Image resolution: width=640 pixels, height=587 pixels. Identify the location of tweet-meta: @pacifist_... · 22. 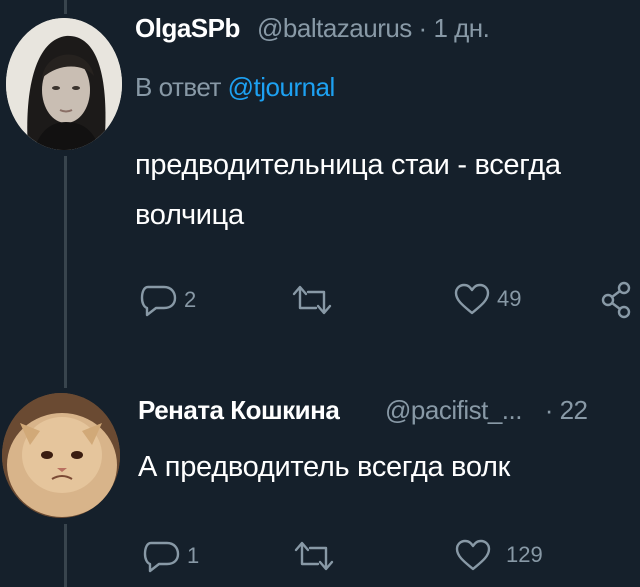
(486, 410).